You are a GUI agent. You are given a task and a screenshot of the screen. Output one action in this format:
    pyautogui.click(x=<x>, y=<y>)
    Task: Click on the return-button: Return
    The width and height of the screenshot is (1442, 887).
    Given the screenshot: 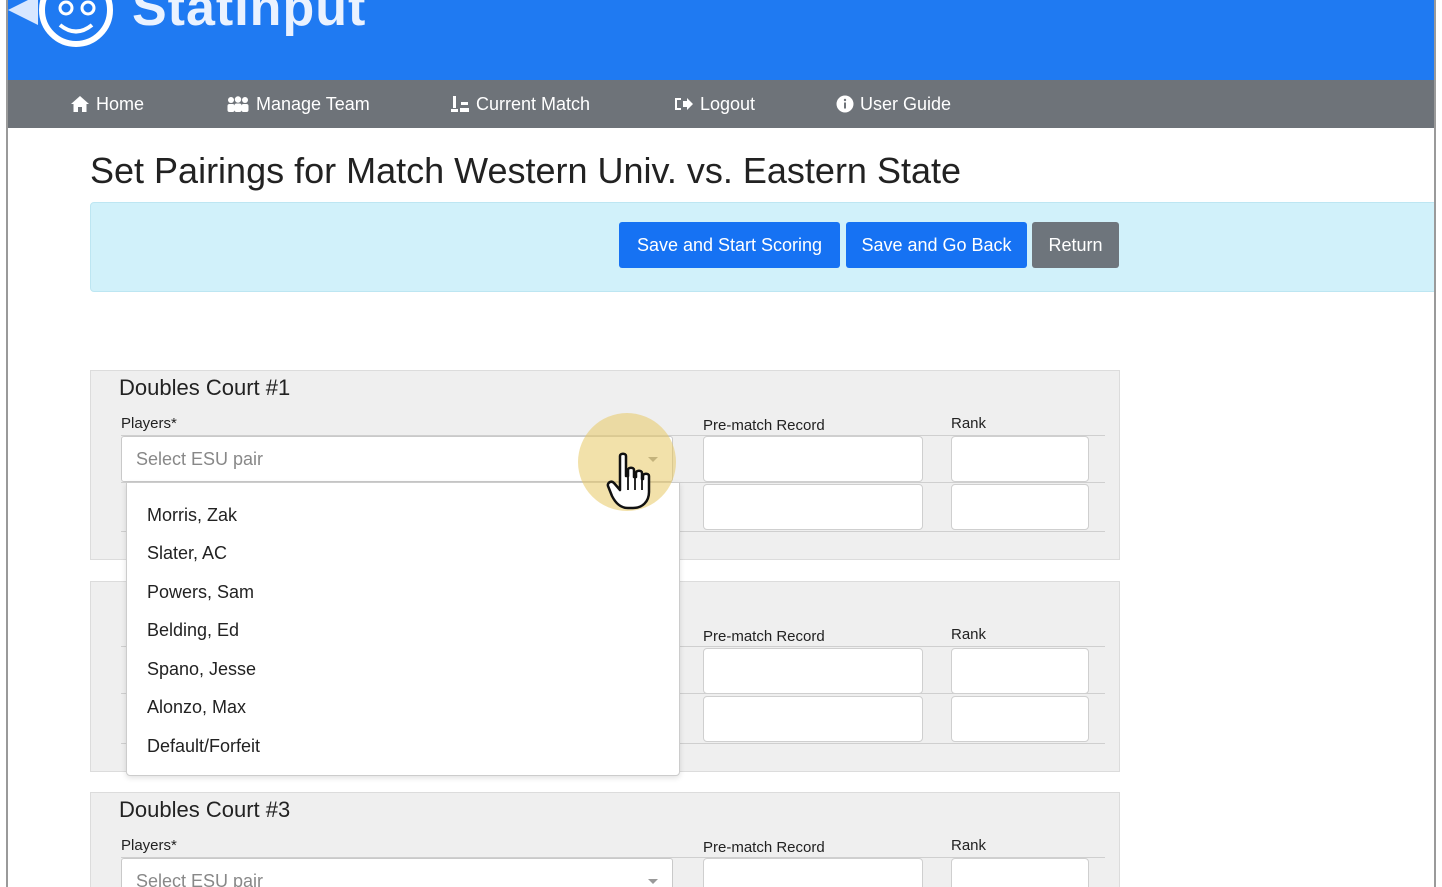 What is the action you would take?
    pyautogui.click(x=1075, y=245)
    